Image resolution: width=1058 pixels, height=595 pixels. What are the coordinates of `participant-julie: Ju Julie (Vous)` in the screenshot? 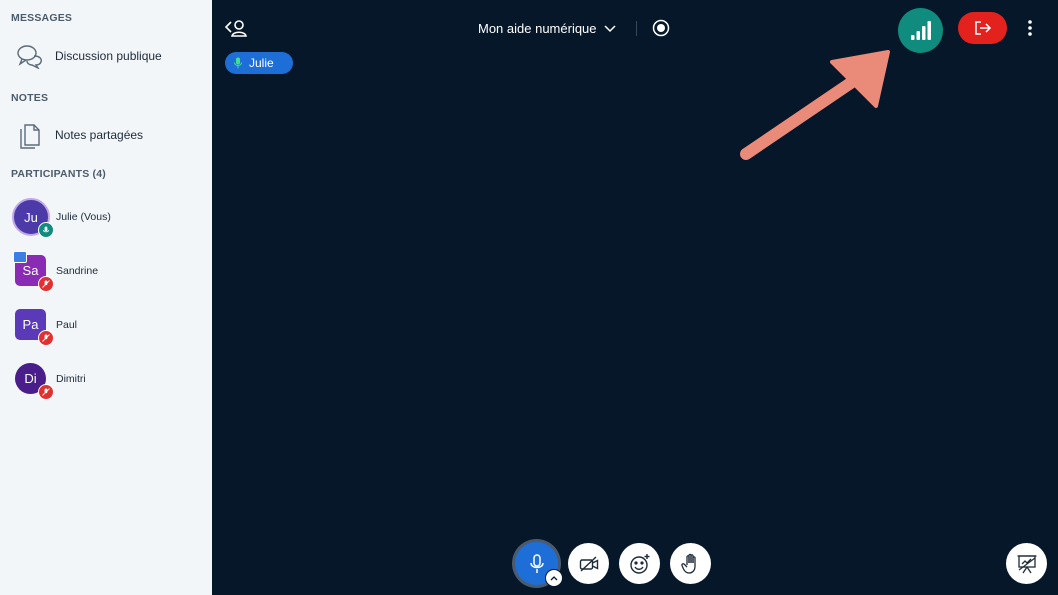 It's located at (106, 217).